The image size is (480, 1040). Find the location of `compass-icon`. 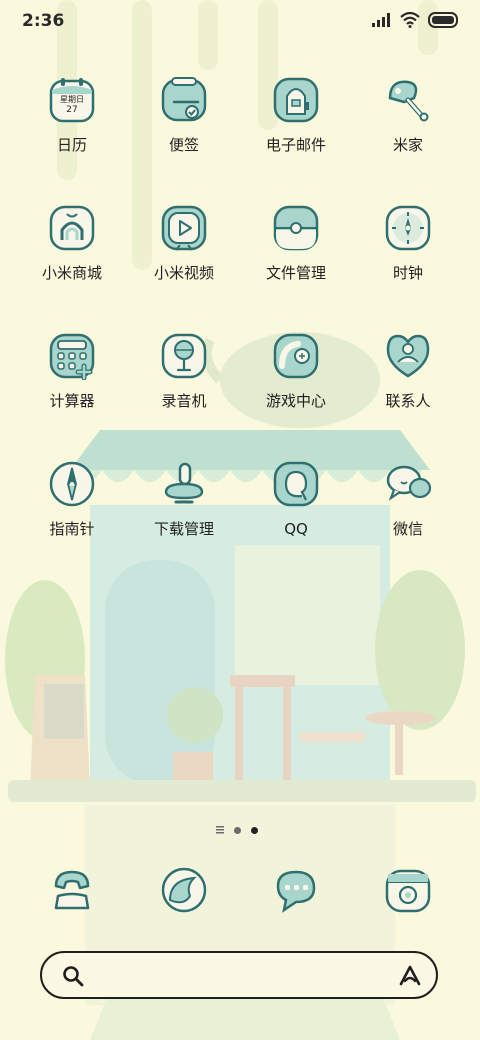

compass-icon is located at coordinates (72, 484).